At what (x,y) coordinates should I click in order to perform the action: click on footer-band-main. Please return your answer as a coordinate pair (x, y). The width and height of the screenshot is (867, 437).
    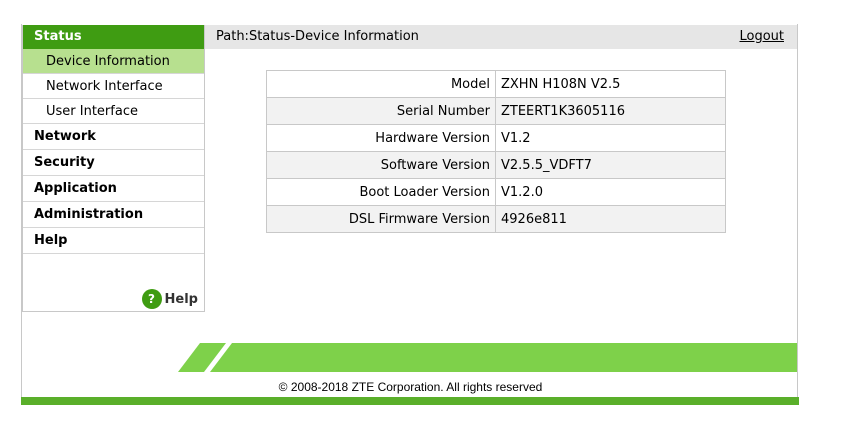
    Looking at the image, I should click on (503, 357).